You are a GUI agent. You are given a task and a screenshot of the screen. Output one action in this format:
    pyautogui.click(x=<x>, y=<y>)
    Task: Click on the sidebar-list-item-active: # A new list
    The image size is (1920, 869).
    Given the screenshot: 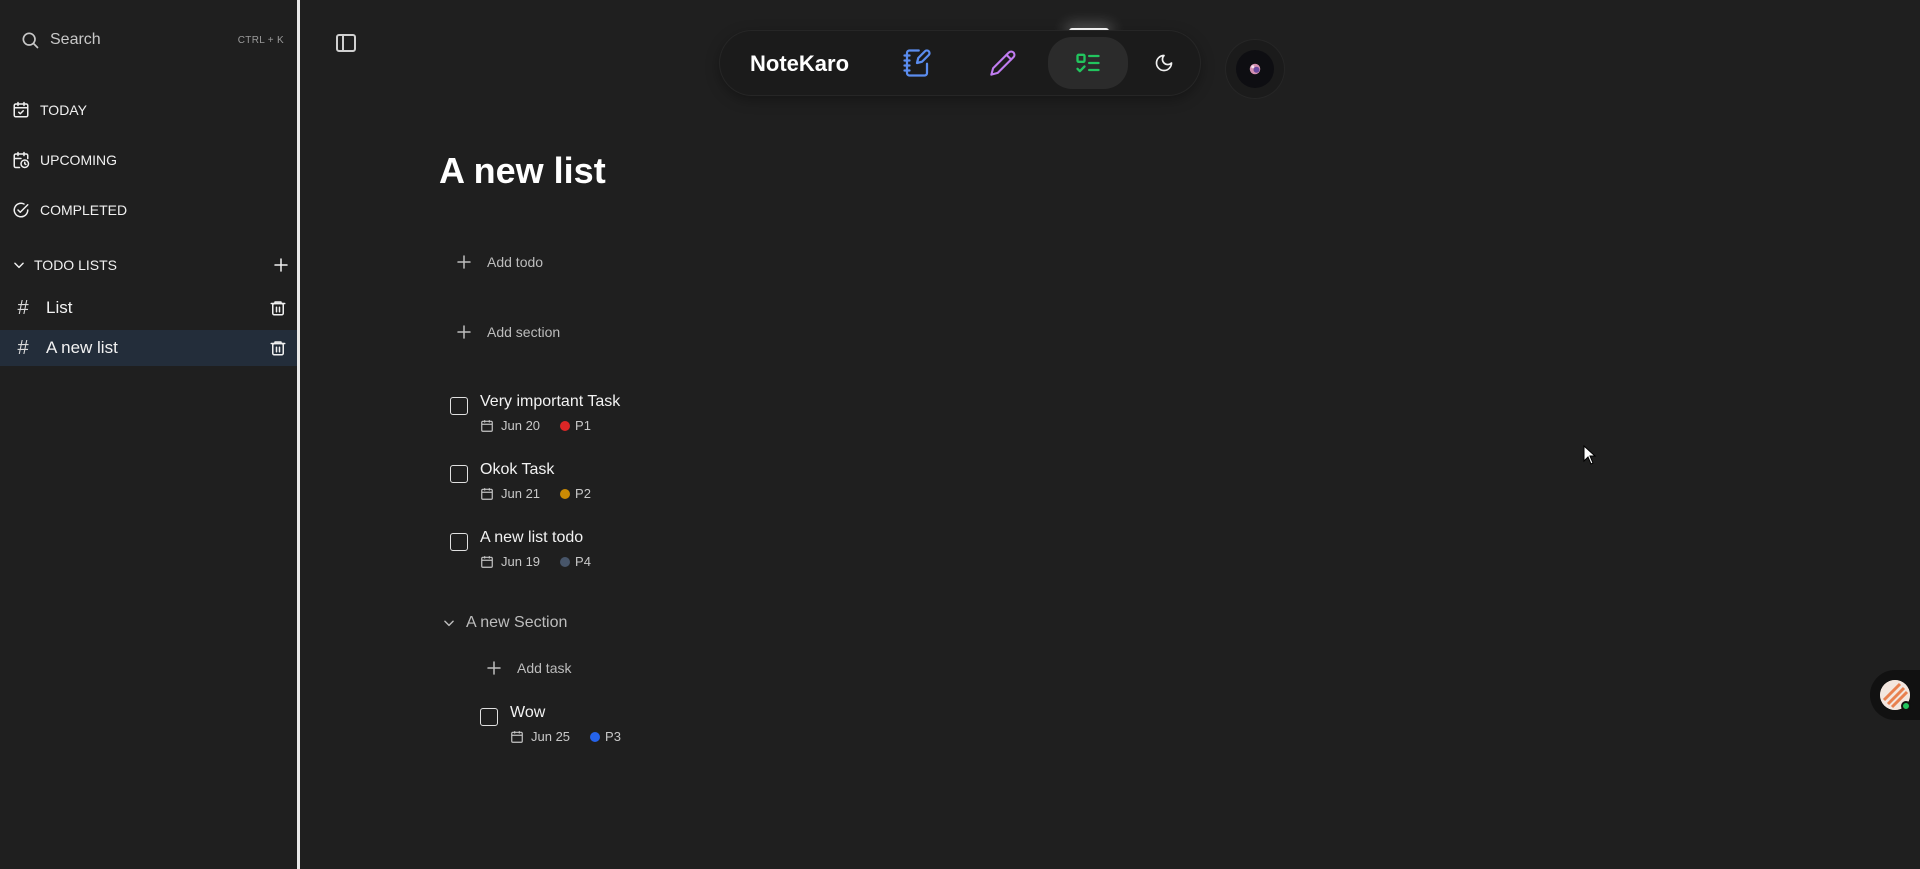 What is the action you would take?
    pyautogui.click(x=148, y=348)
    